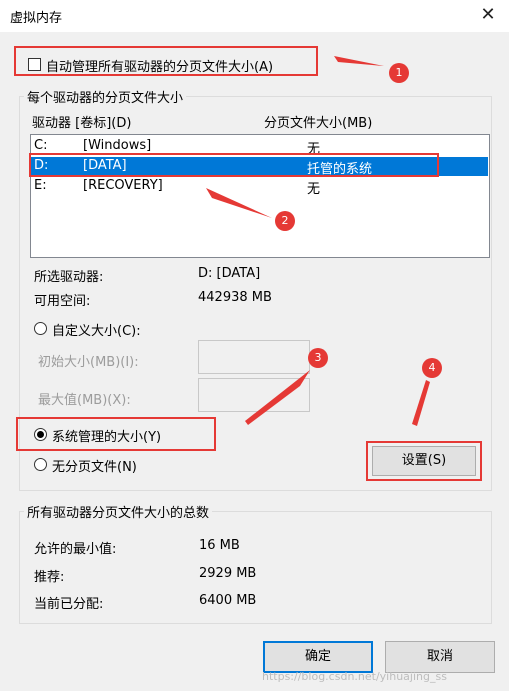 Image resolution: width=509 pixels, height=691 pixels. Describe the element at coordinates (432, 368) in the screenshot. I see `annotation-badge-4: 4` at that location.